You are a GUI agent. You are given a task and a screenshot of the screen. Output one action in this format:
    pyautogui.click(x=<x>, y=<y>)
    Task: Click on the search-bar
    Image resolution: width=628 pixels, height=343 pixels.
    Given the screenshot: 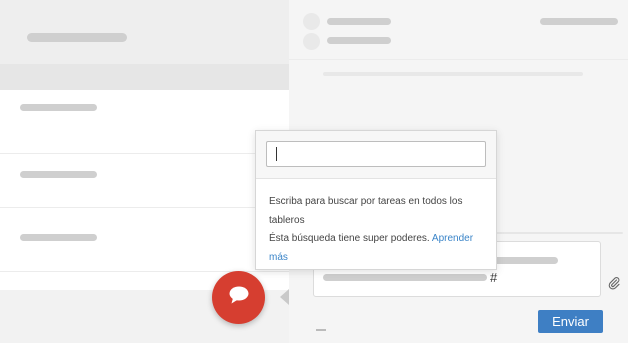 What is the action you would take?
    pyautogui.click(x=376, y=155)
    